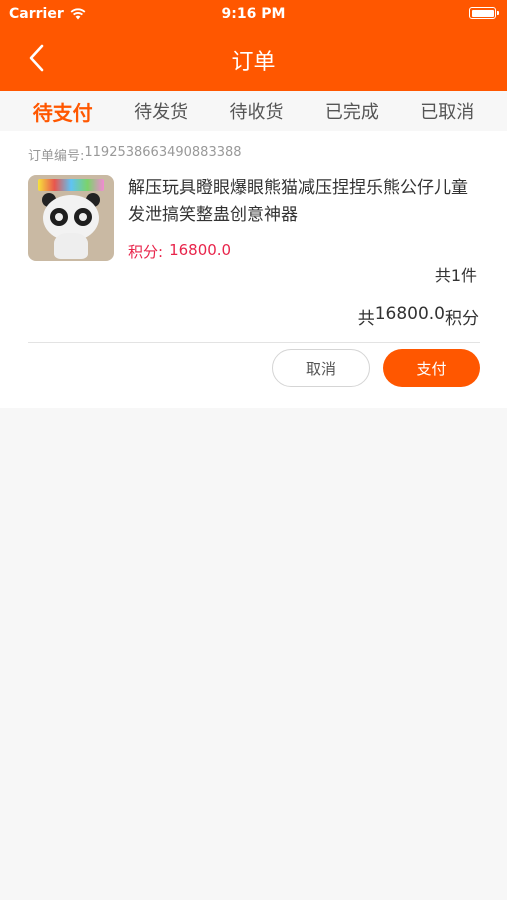 Image resolution: width=507 pixels, height=900 pixels. I want to click on battery-icon, so click(484, 13).